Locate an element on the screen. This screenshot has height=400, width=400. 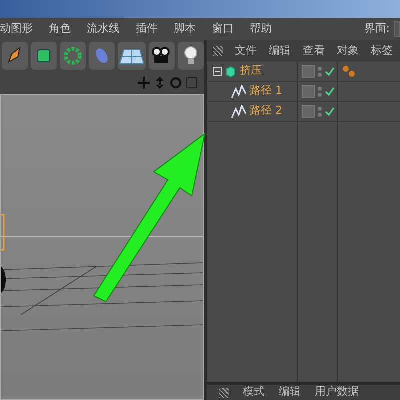
layout-label: 界面: is located at coordinates (377, 28).